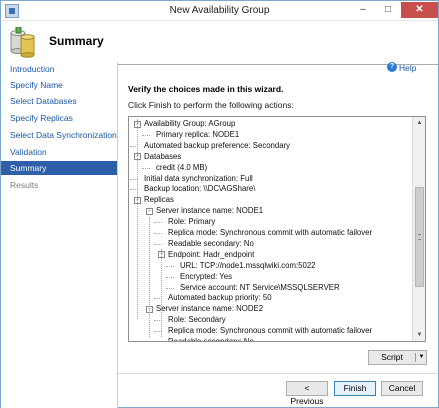 This screenshot has height=408, width=439. I want to click on page-header: Summary, so click(219, 43).